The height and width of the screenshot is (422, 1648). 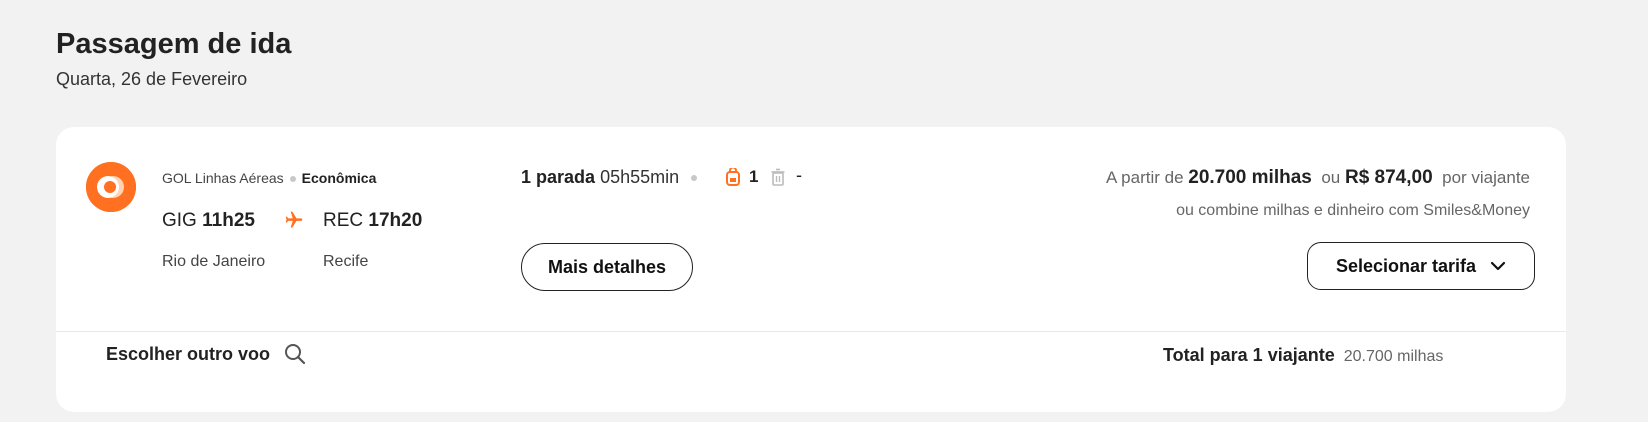 What do you see at coordinates (1331, 177) in the screenshot?
I see `price-or: ou` at bounding box center [1331, 177].